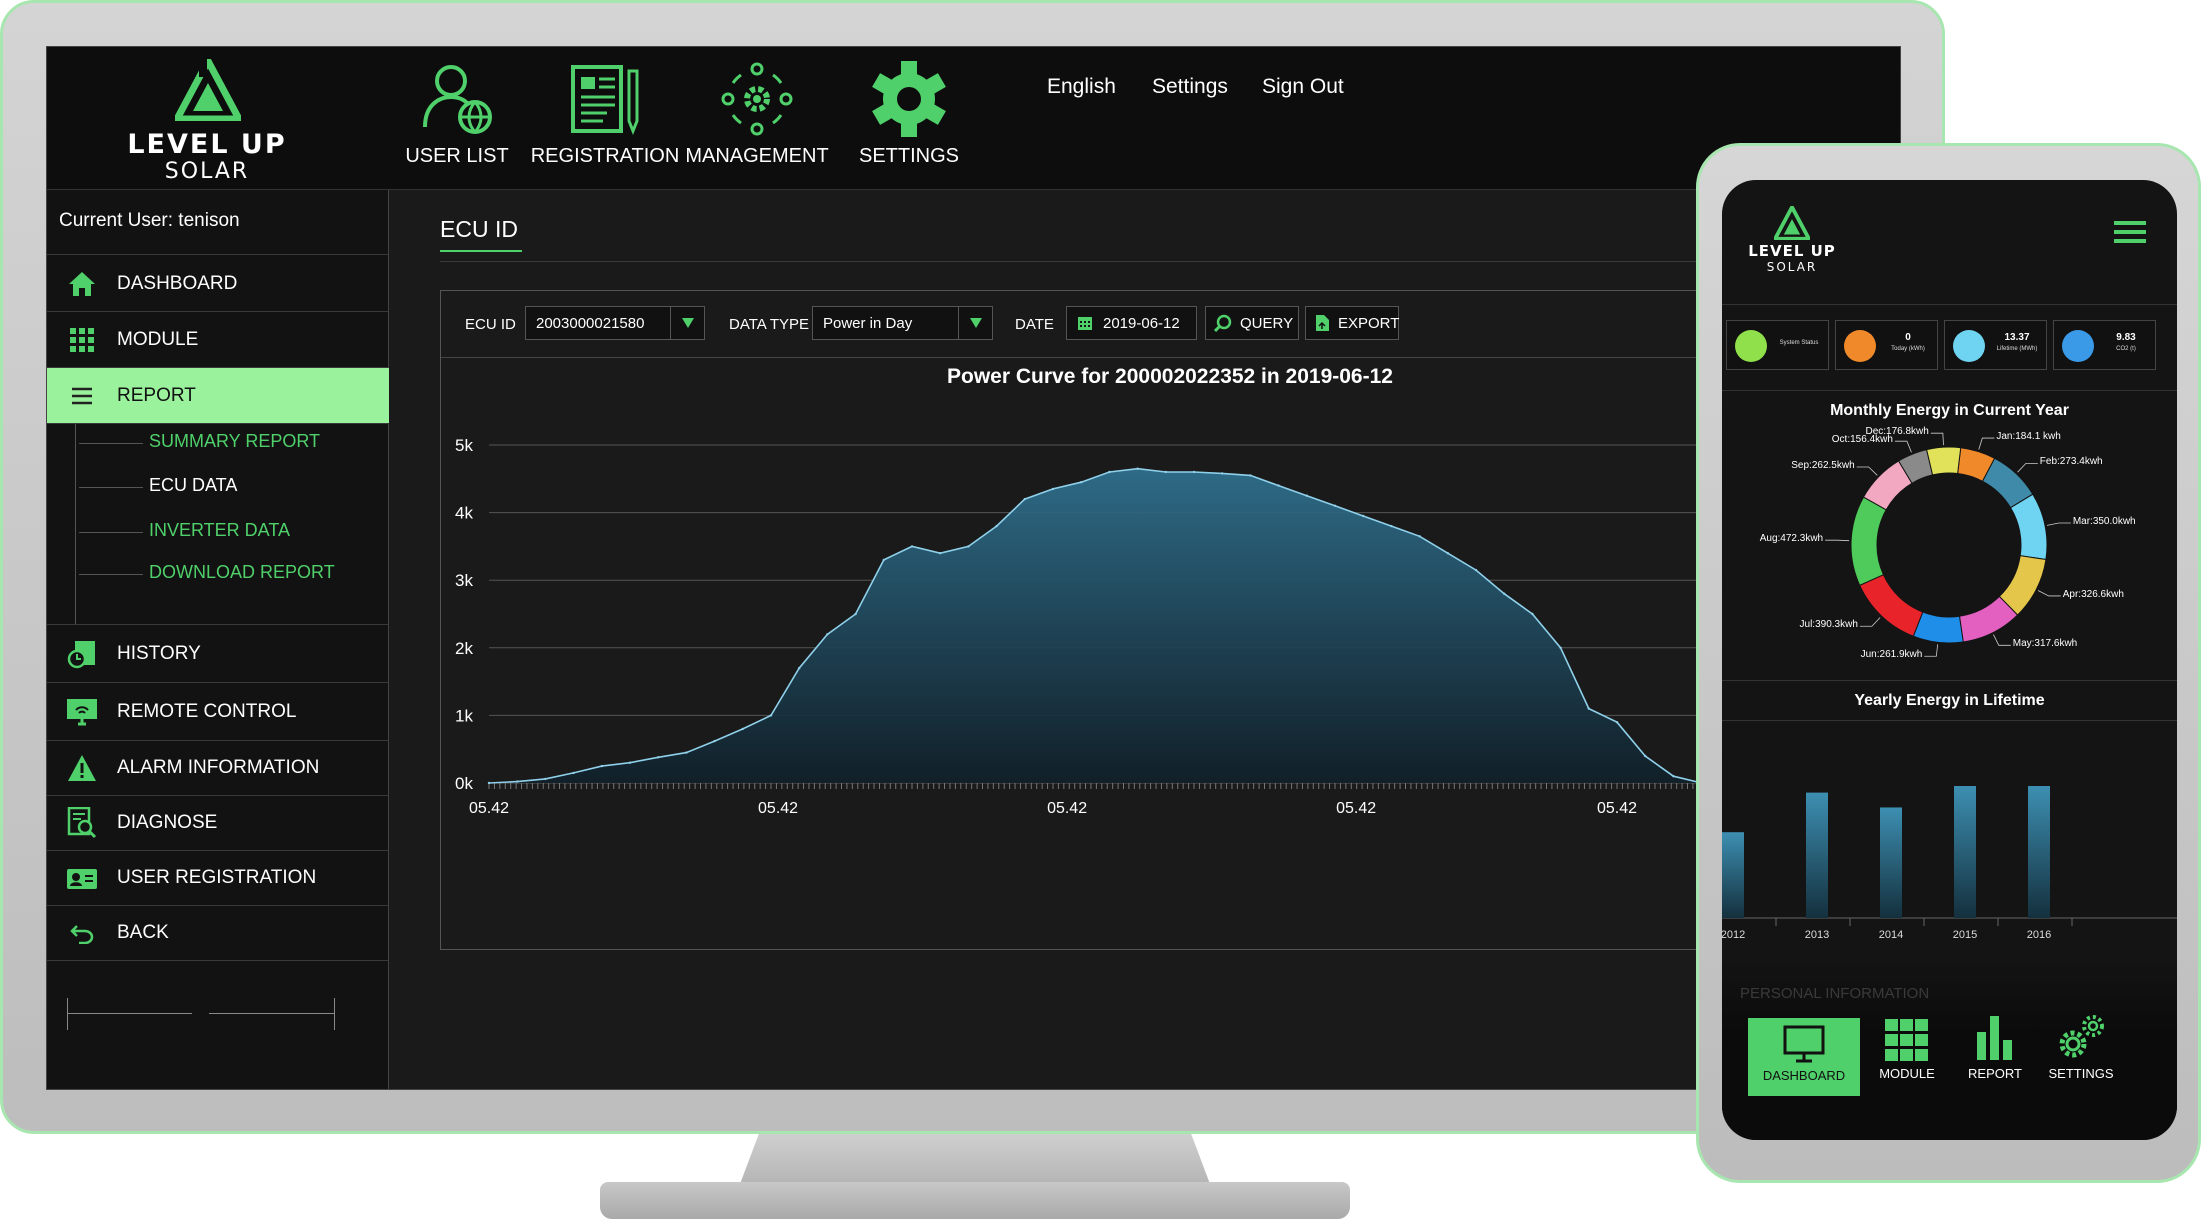  Describe the element at coordinates (218, 340) in the screenshot. I see `sidebar-item-module: MODULE` at that location.